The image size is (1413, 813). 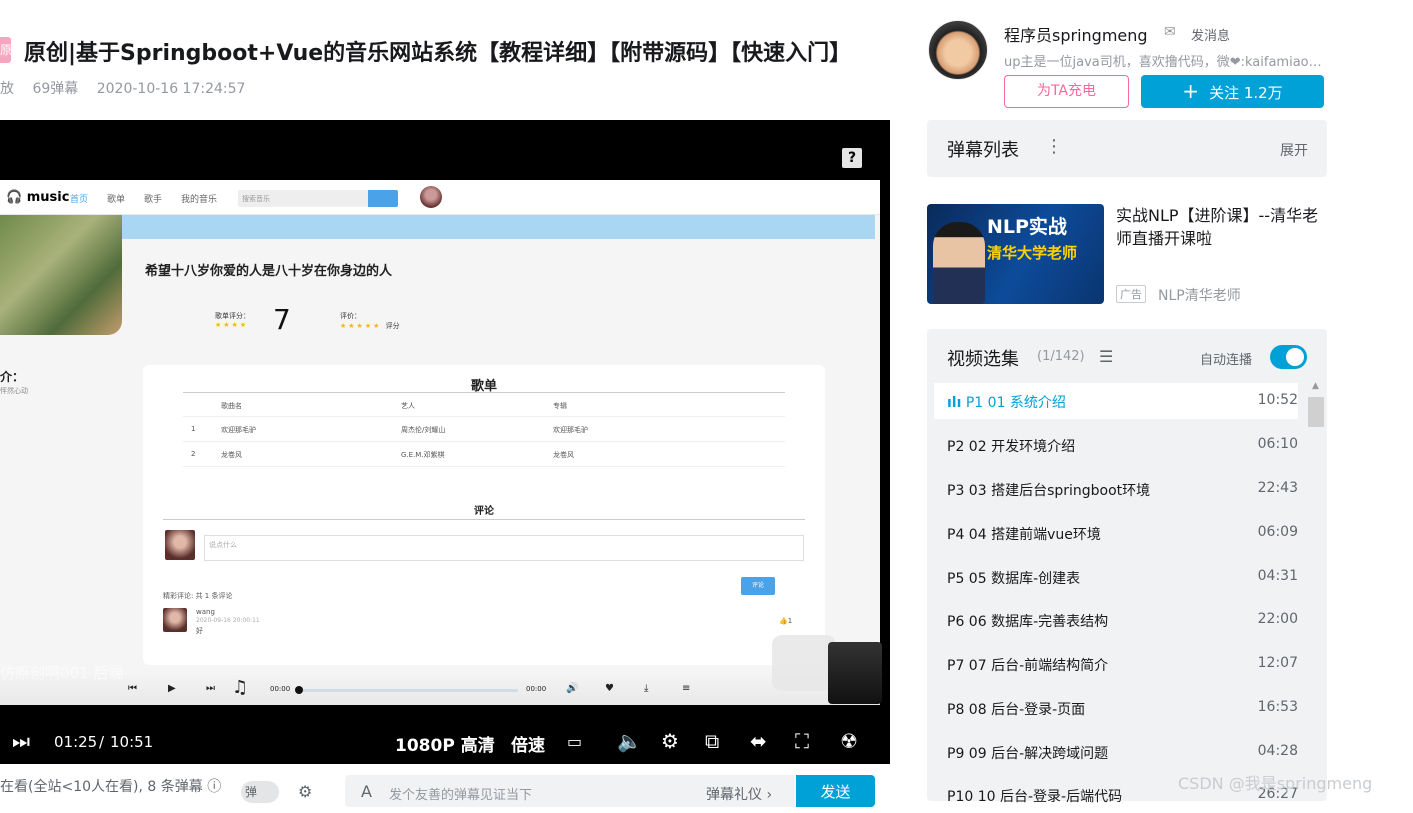 I want to click on mini-window-overlay, so click(x=804, y=663).